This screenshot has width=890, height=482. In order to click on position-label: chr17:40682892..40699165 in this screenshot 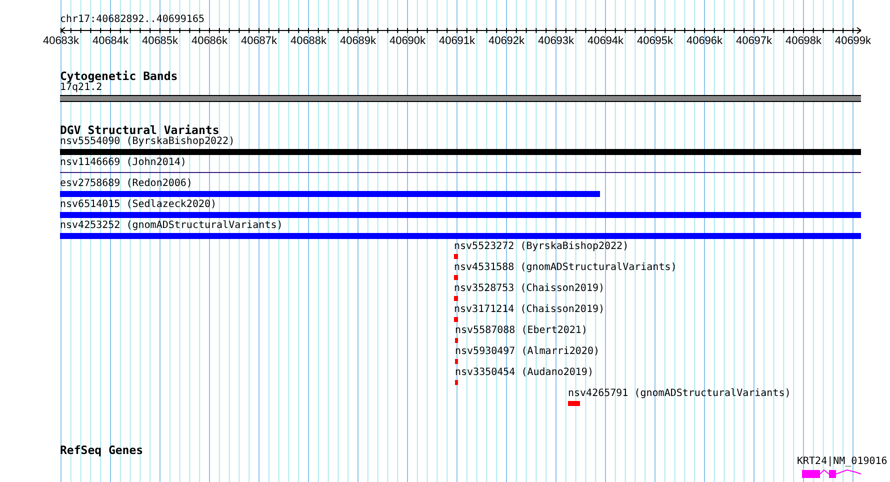, I will do `click(132, 20)`.